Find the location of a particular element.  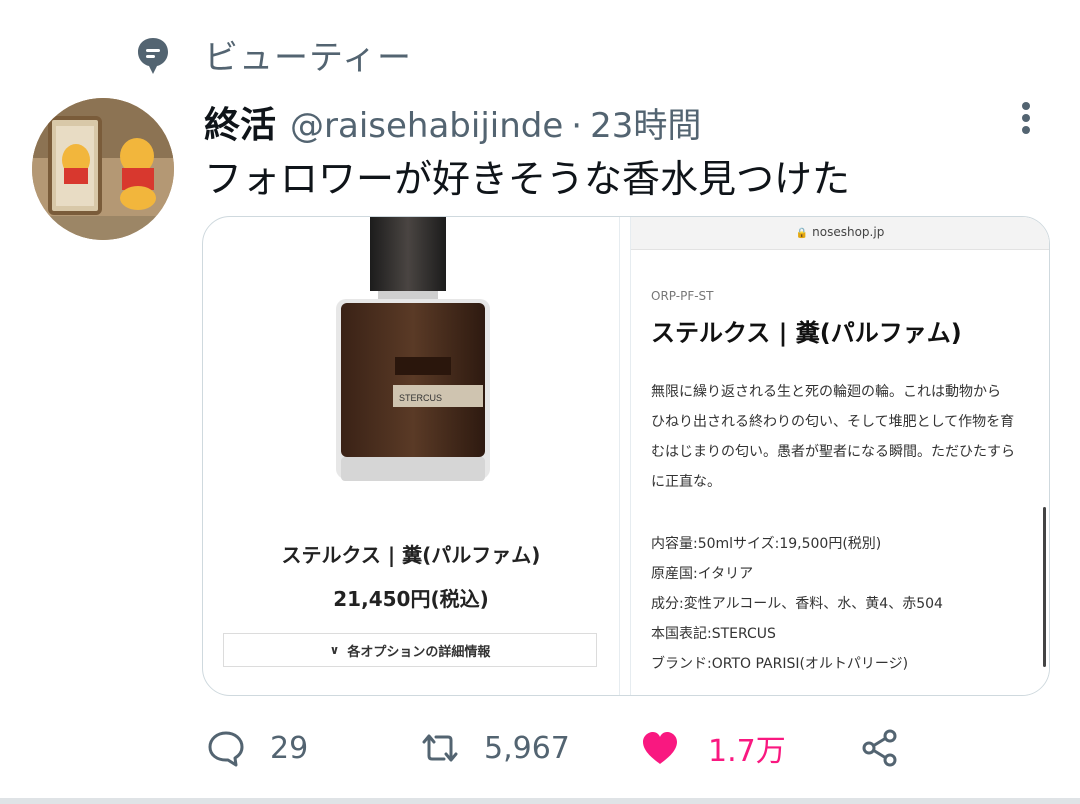

tweet-text: フォロワーが好きそうな香水見つけた is located at coordinates (527, 179).